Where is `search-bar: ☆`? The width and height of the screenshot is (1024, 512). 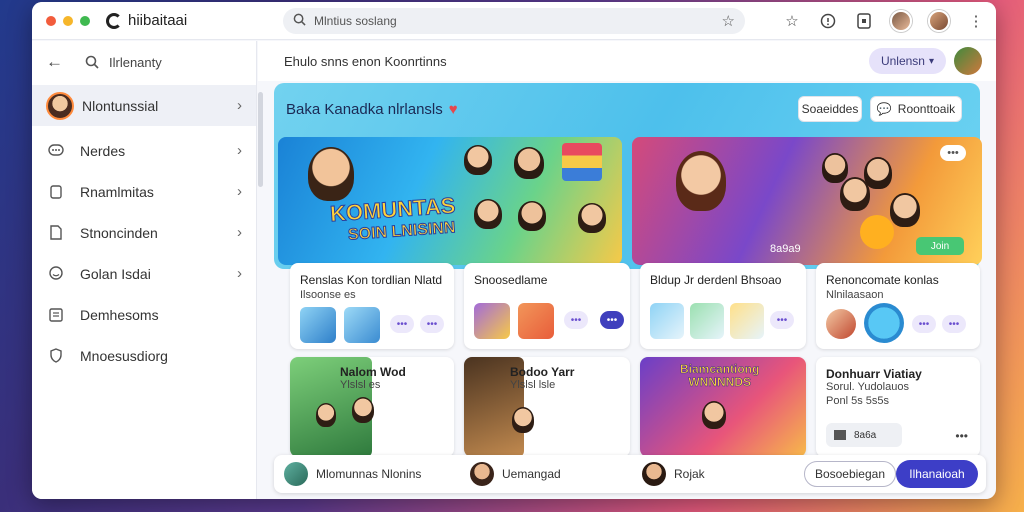
search-bar: ☆ is located at coordinates (514, 21).